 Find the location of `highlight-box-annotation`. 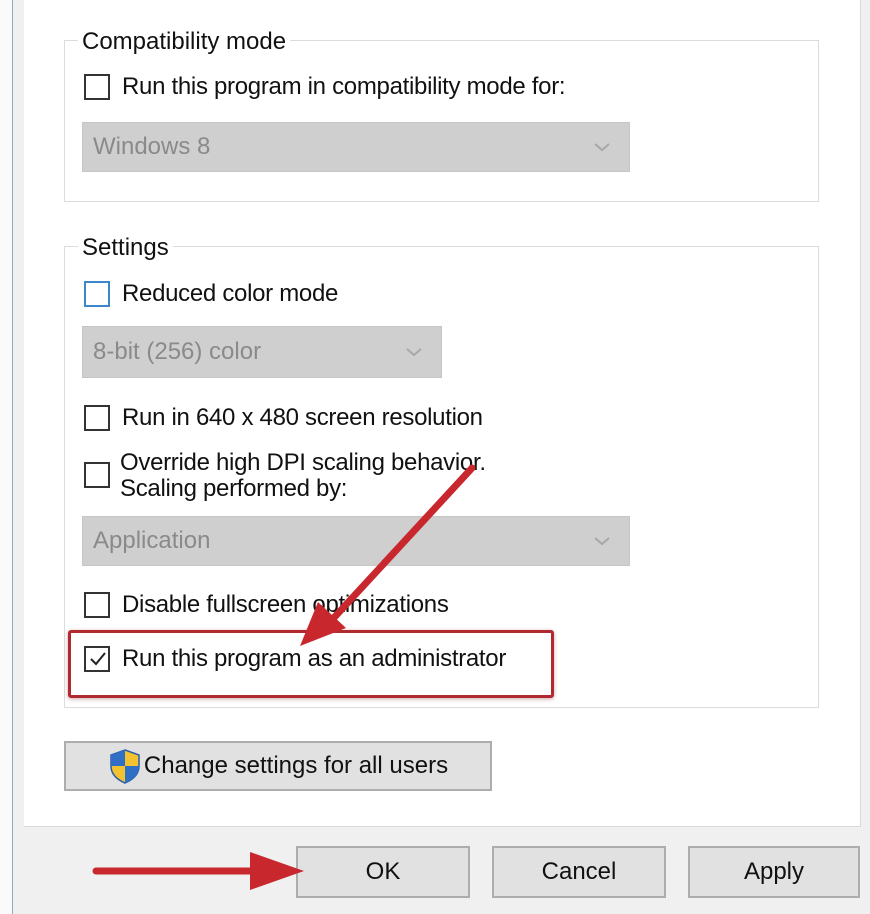

highlight-box-annotation is located at coordinates (311, 664).